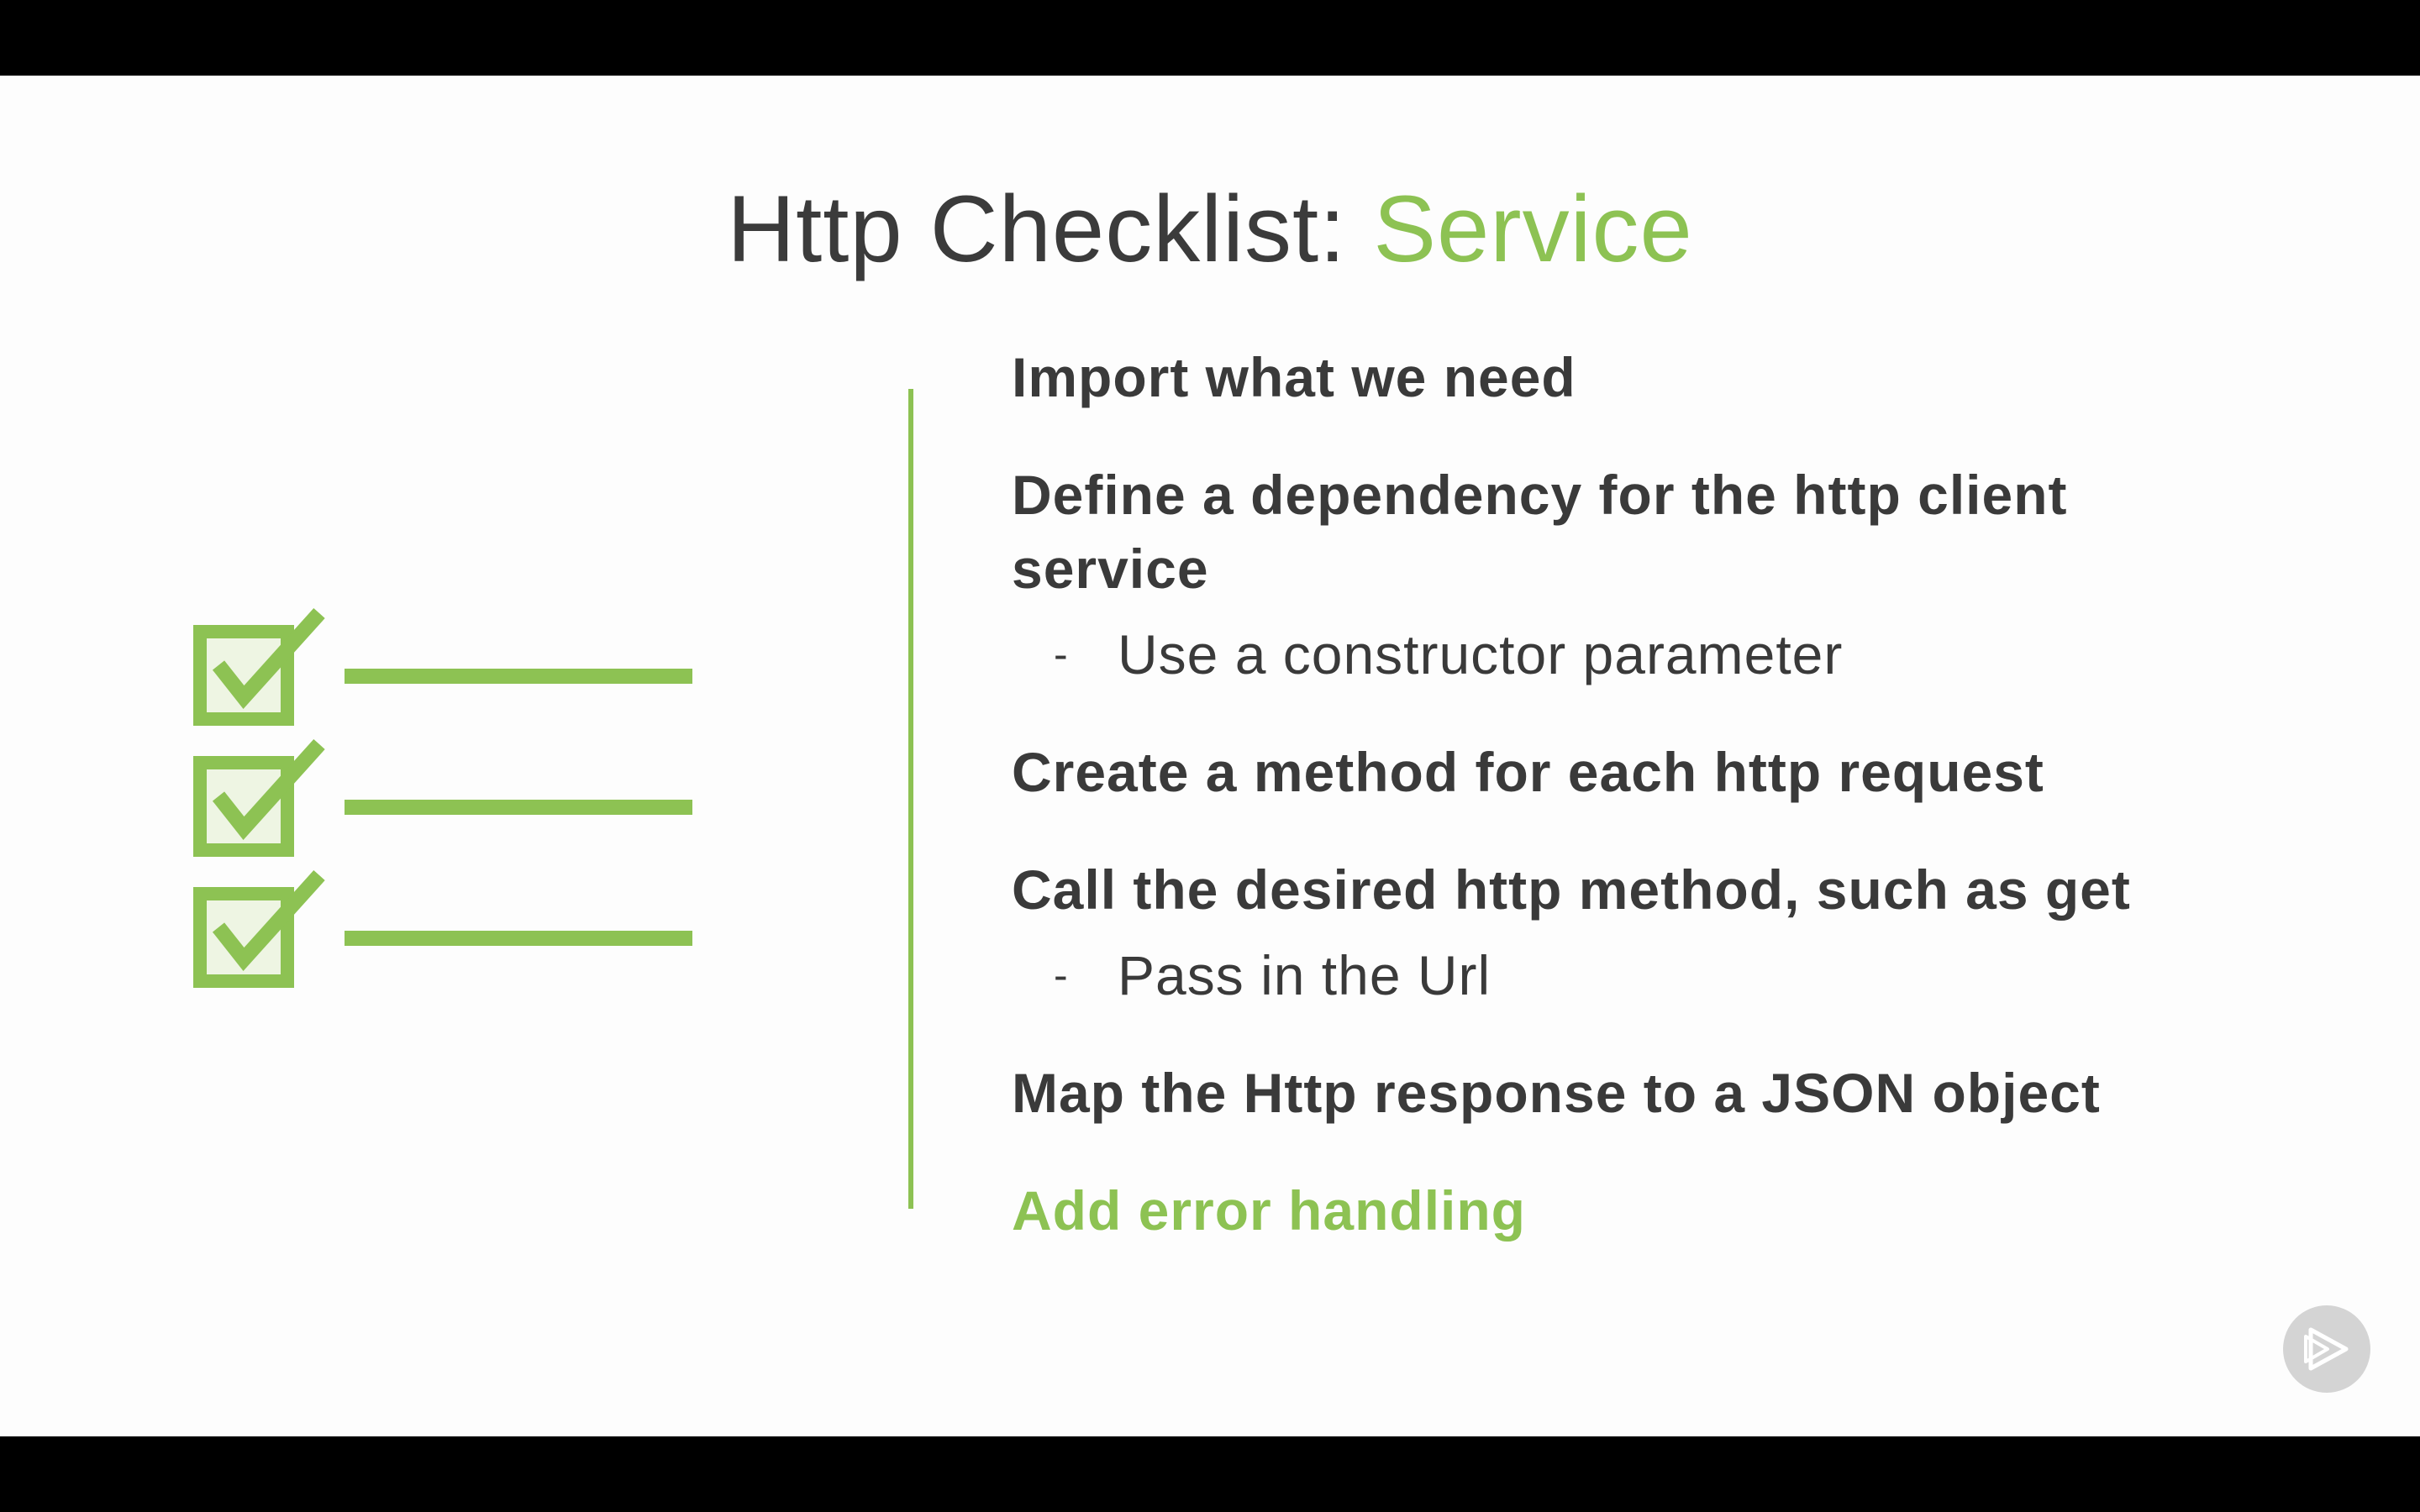  What do you see at coordinates (1481, 654) in the screenshot?
I see `checklist-subitem-label: Use a constructor parameter` at bounding box center [1481, 654].